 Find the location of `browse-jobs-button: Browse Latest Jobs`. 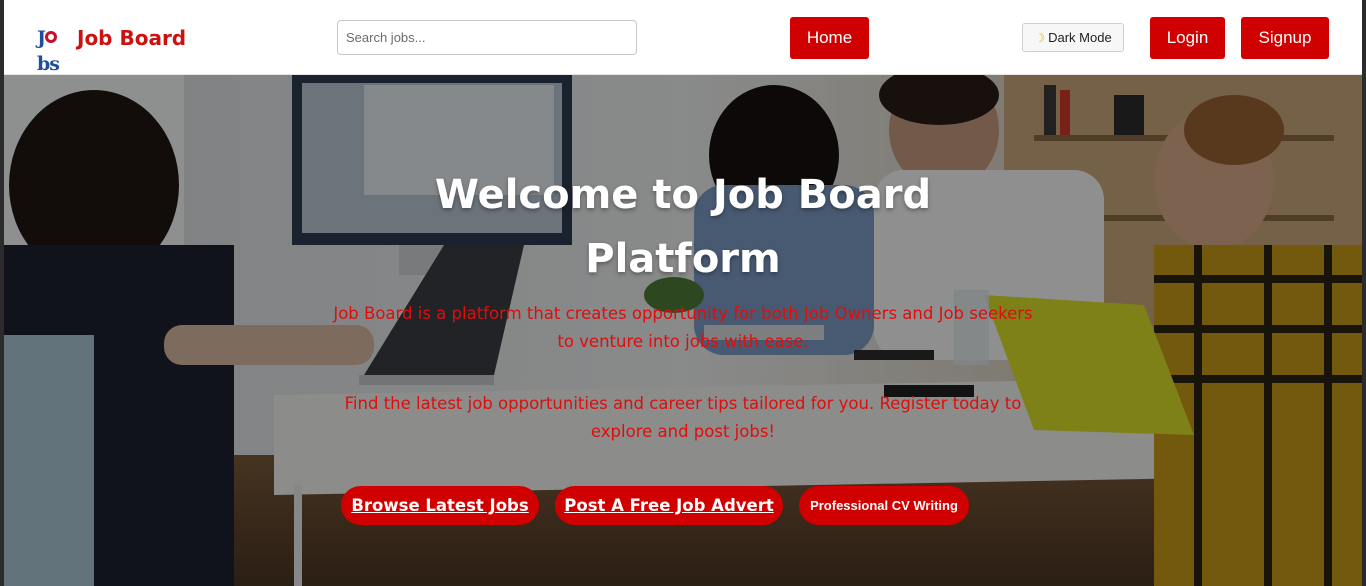

browse-jobs-button: Browse Latest Jobs is located at coordinates (440, 505).